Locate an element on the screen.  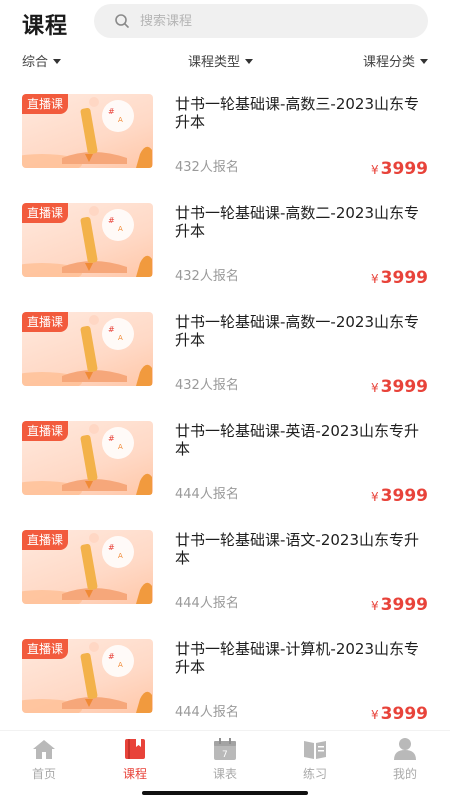
nav-course: 课程 is located at coordinates (135, 759).